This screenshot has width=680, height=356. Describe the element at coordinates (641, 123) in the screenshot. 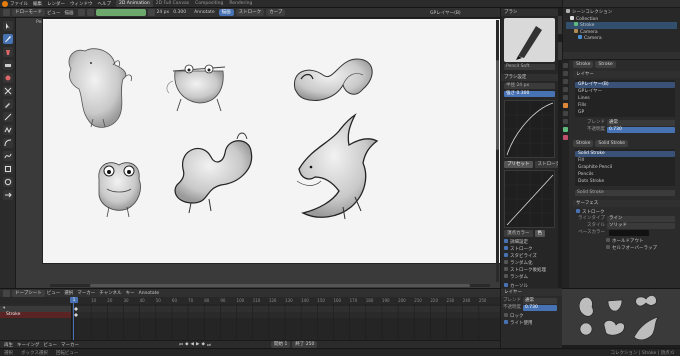

I see `blend-dropdown: 通常` at that location.